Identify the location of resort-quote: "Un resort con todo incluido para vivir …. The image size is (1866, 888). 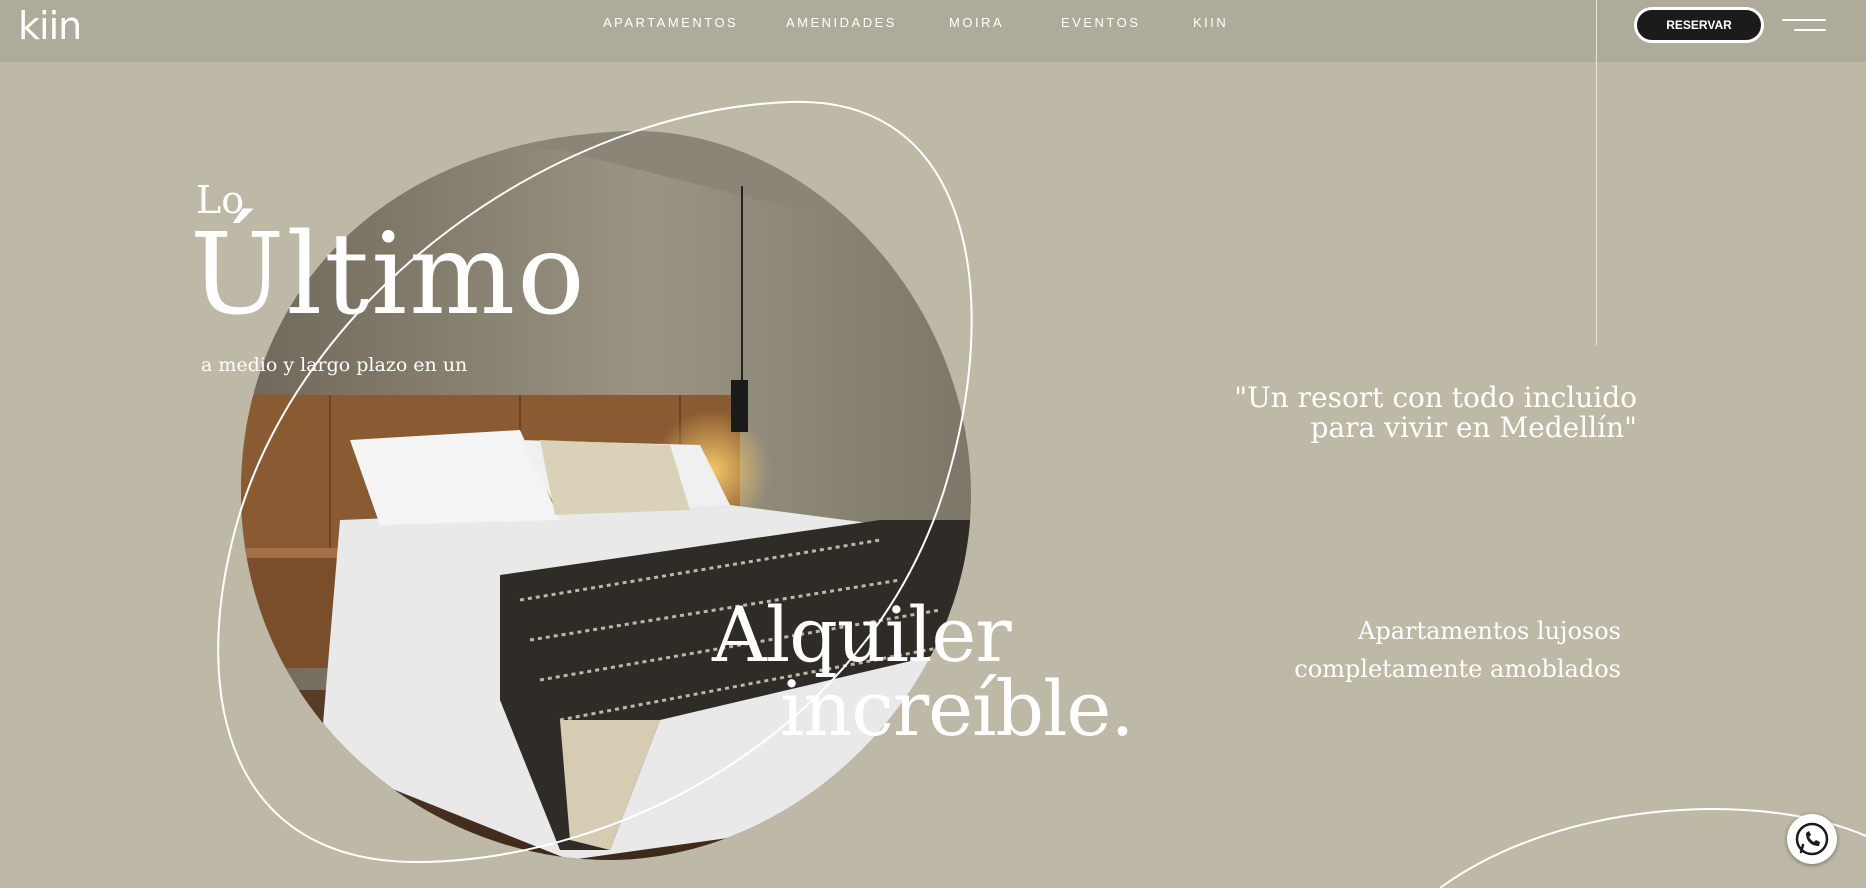
(1435, 413).